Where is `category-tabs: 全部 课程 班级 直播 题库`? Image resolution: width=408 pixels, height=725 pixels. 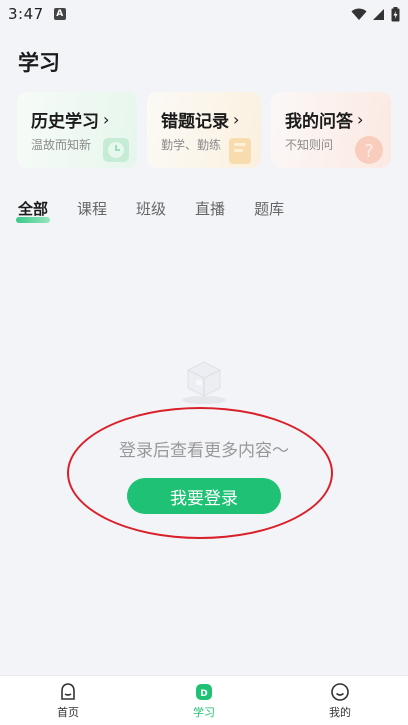
category-tabs: 全部 课程 班级 直播 题库 is located at coordinates (164, 210).